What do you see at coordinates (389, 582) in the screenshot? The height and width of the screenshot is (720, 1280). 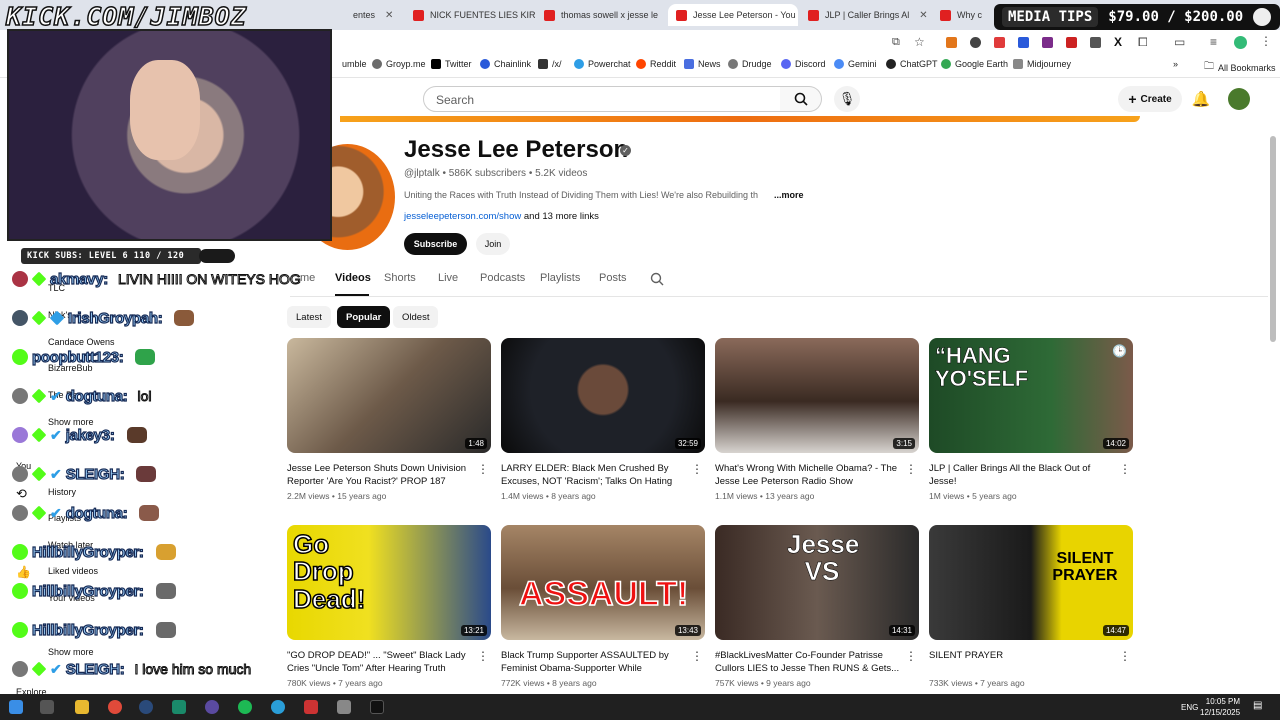 I see `video-thumbnail: Go Drop Dead! 13:21` at bounding box center [389, 582].